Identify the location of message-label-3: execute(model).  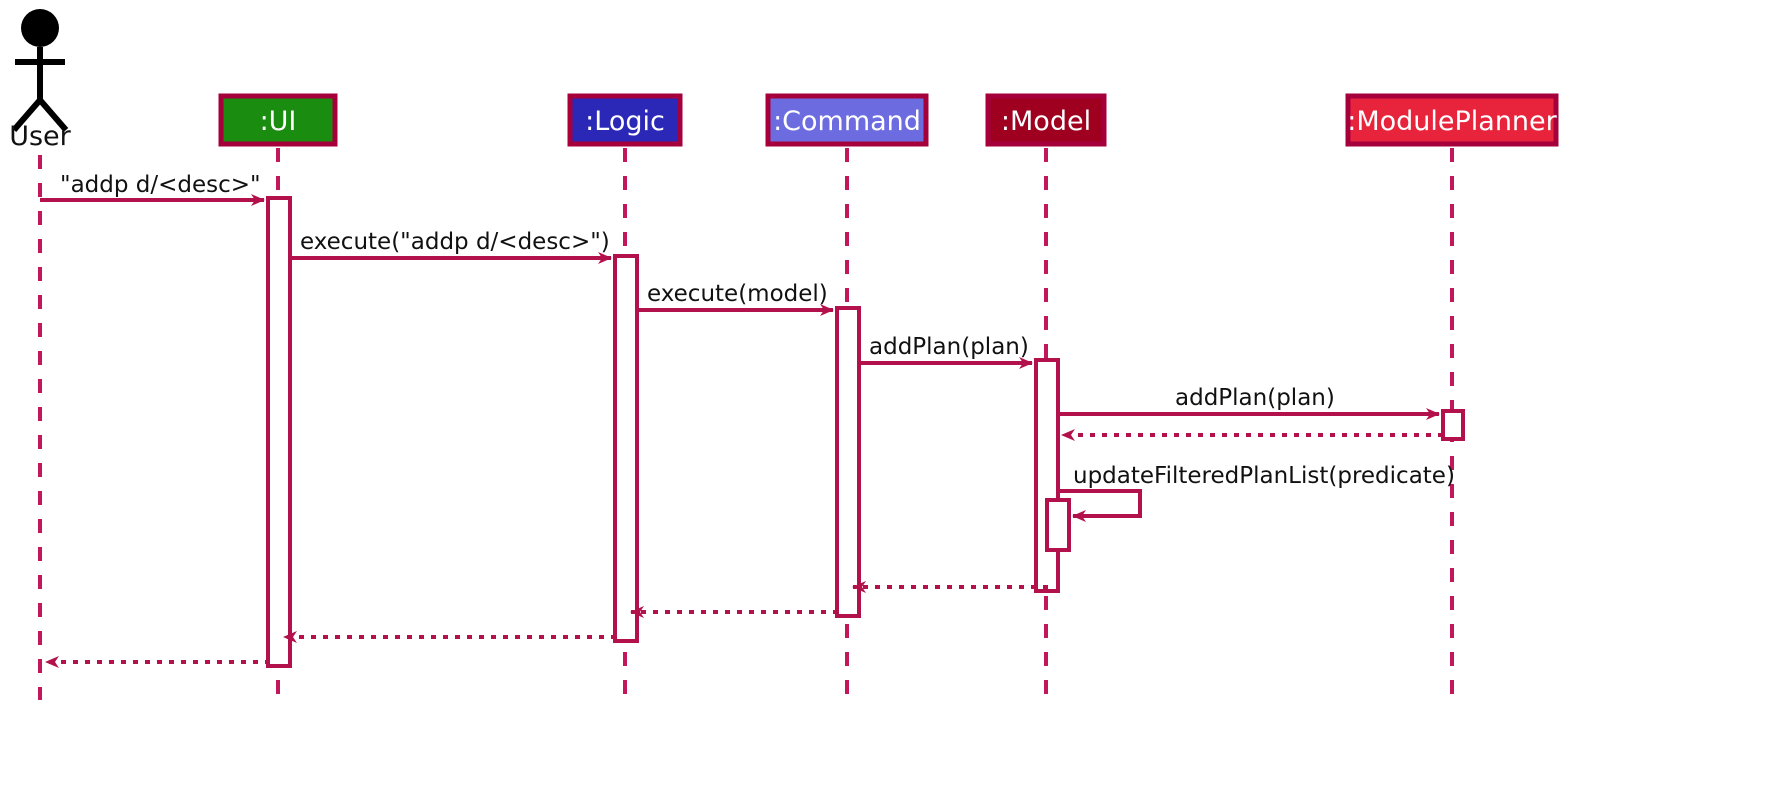
(737, 294).